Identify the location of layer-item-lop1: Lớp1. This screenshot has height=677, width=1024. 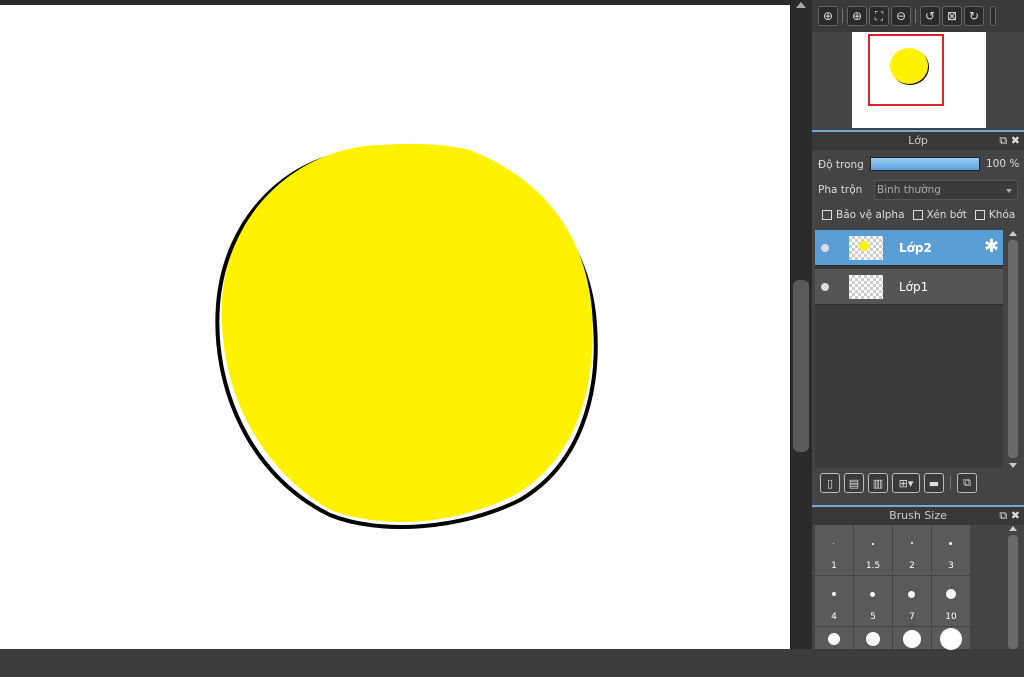
(909, 287).